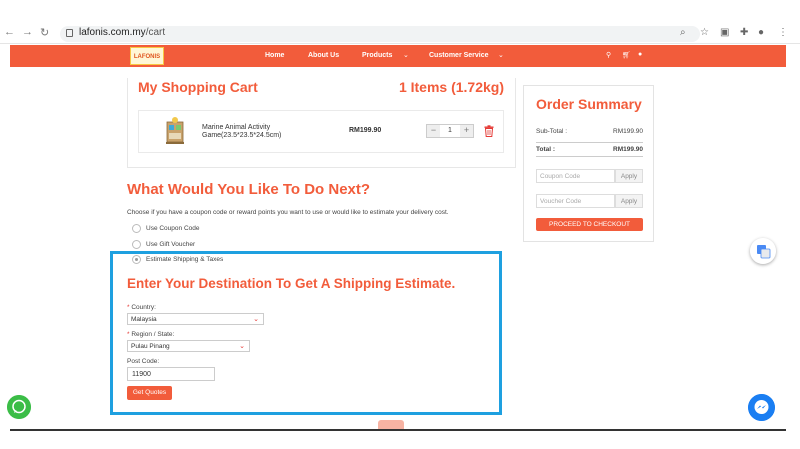 The image size is (800, 449). I want to click on more-icon: ⋮, so click(783, 32).